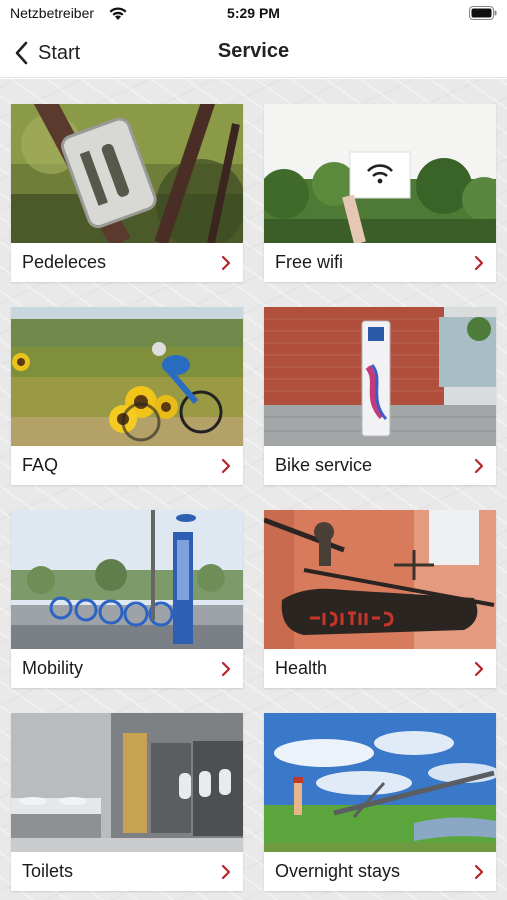  I want to click on bike-closeup-photo, so click(127, 173).